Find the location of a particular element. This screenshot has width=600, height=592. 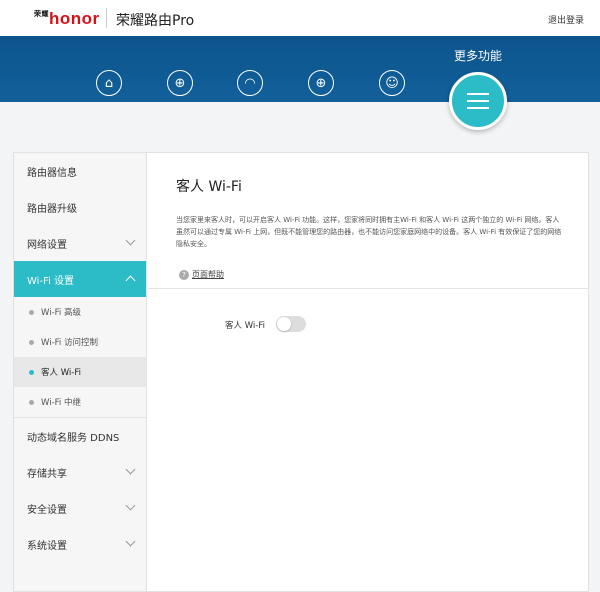

subitem-wifi-repeater: Wi-Fi 中继 is located at coordinates (80, 402).